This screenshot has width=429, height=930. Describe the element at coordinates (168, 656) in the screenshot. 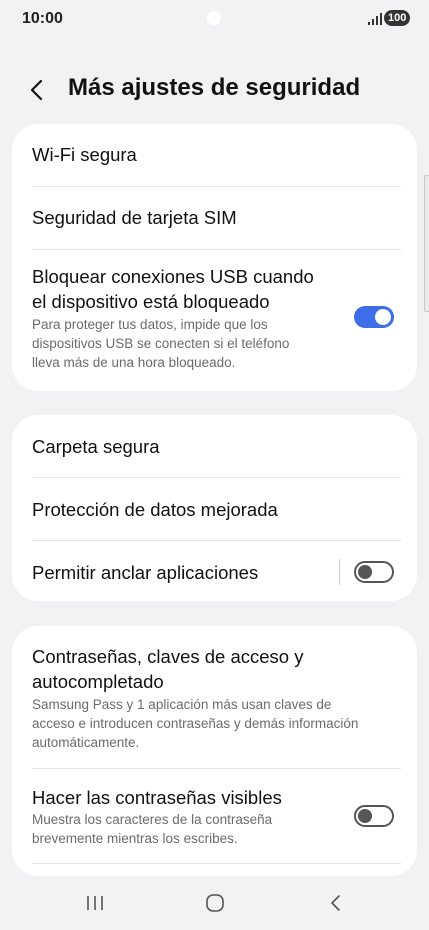

I see `passwords-title-line1: Contraseñas, claves de acceso y` at that location.